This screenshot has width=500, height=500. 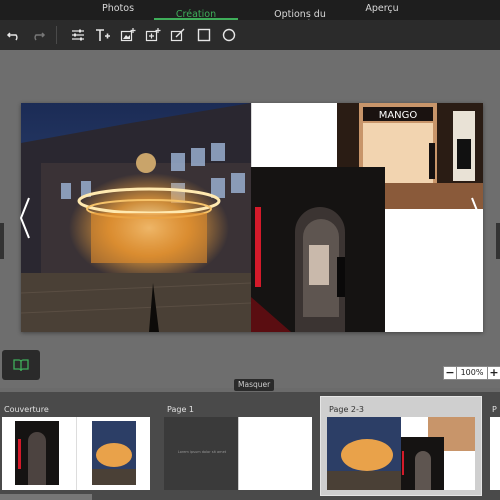 What do you see at coordinates (450, 373) in the screenshot?
I see `zoom-out-button: −` at bounding box center [450, 373].